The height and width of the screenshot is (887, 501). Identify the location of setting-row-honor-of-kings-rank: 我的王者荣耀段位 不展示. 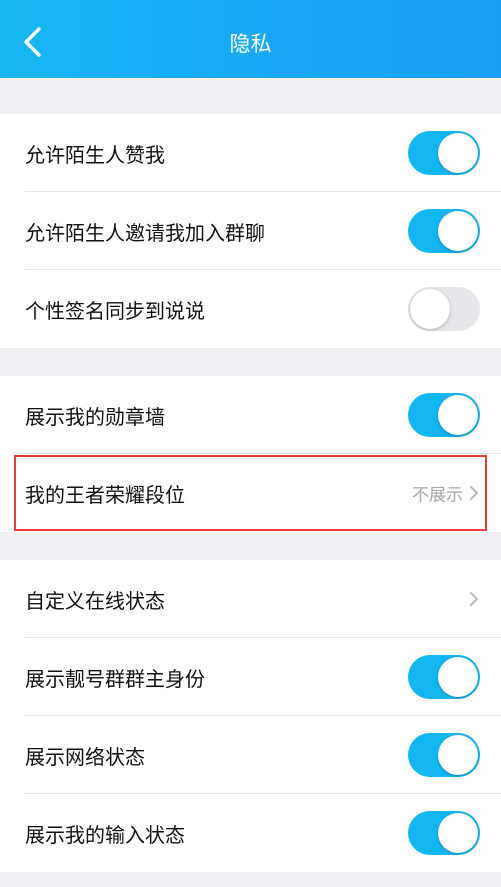
(250, 493).